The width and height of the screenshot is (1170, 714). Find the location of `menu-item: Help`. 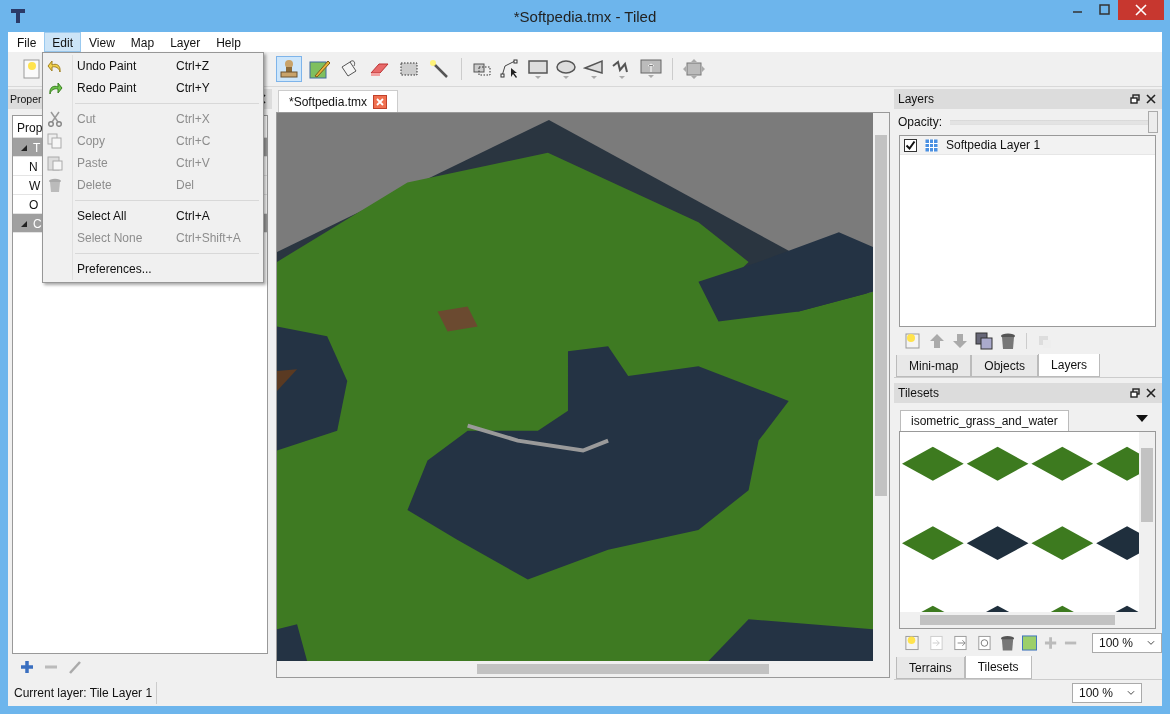

menu-item: Help is located at coordinates (228, 42).